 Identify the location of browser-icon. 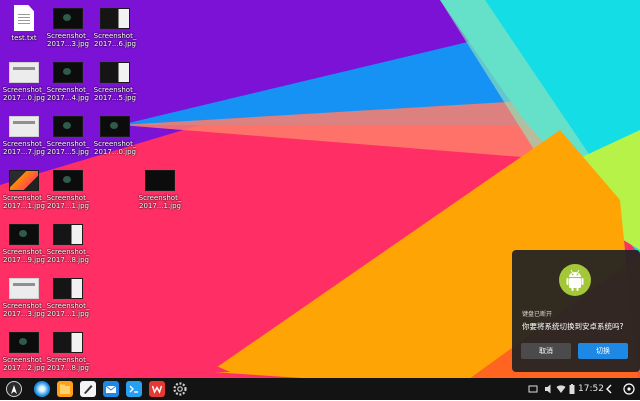
(42, 389).